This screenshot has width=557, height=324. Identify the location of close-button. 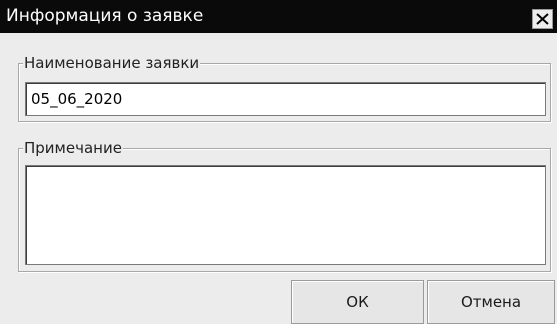
(542, 19).